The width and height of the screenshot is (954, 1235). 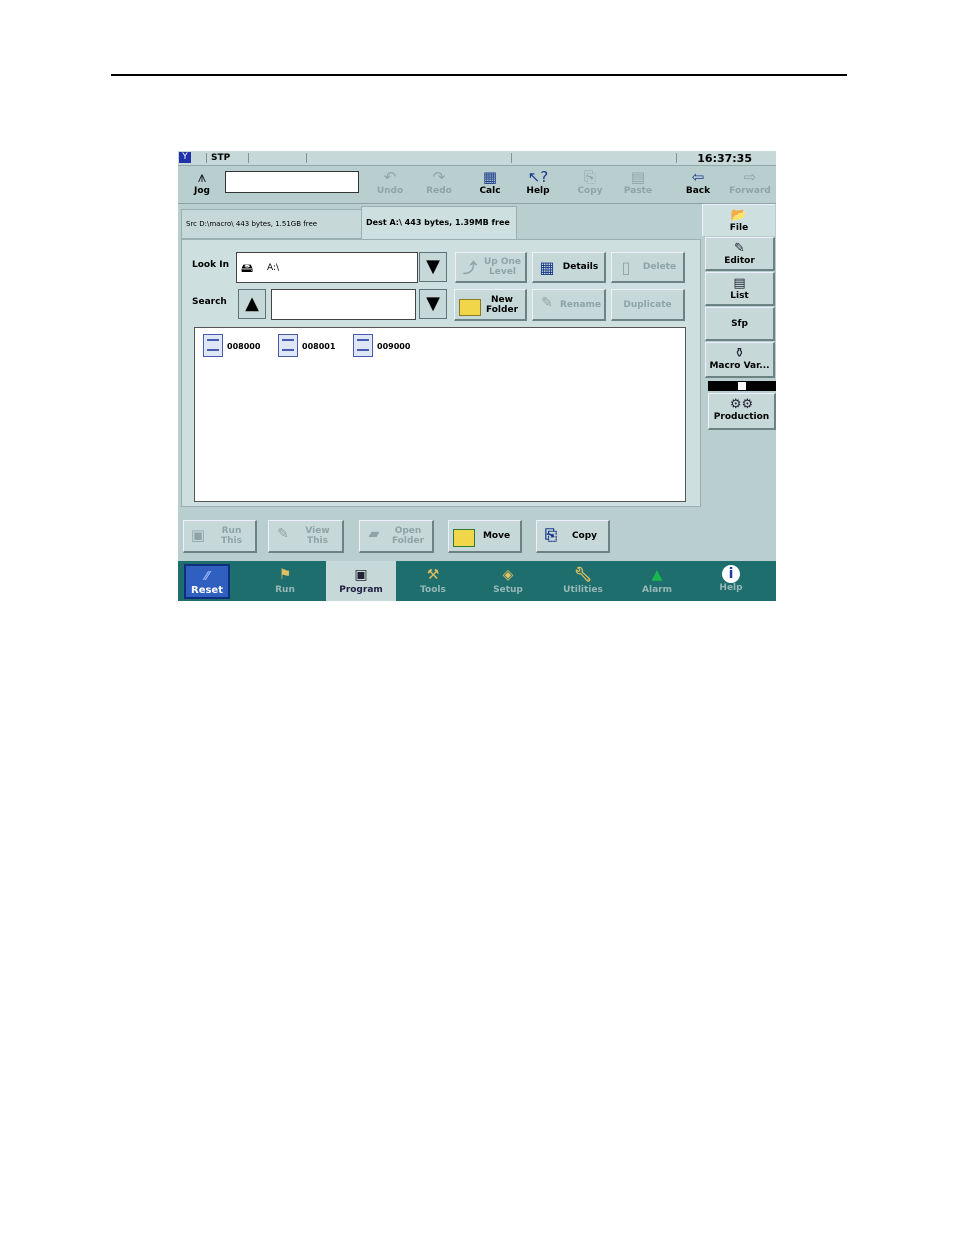 I want to click on details-grid-icon: ▦, so click(x=547, y=267).